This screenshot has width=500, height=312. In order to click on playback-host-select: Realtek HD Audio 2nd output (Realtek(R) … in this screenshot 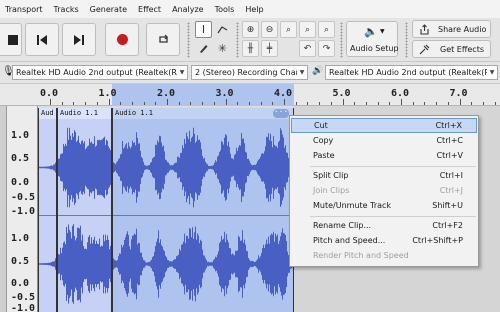, I will do `click(100, 72)`.